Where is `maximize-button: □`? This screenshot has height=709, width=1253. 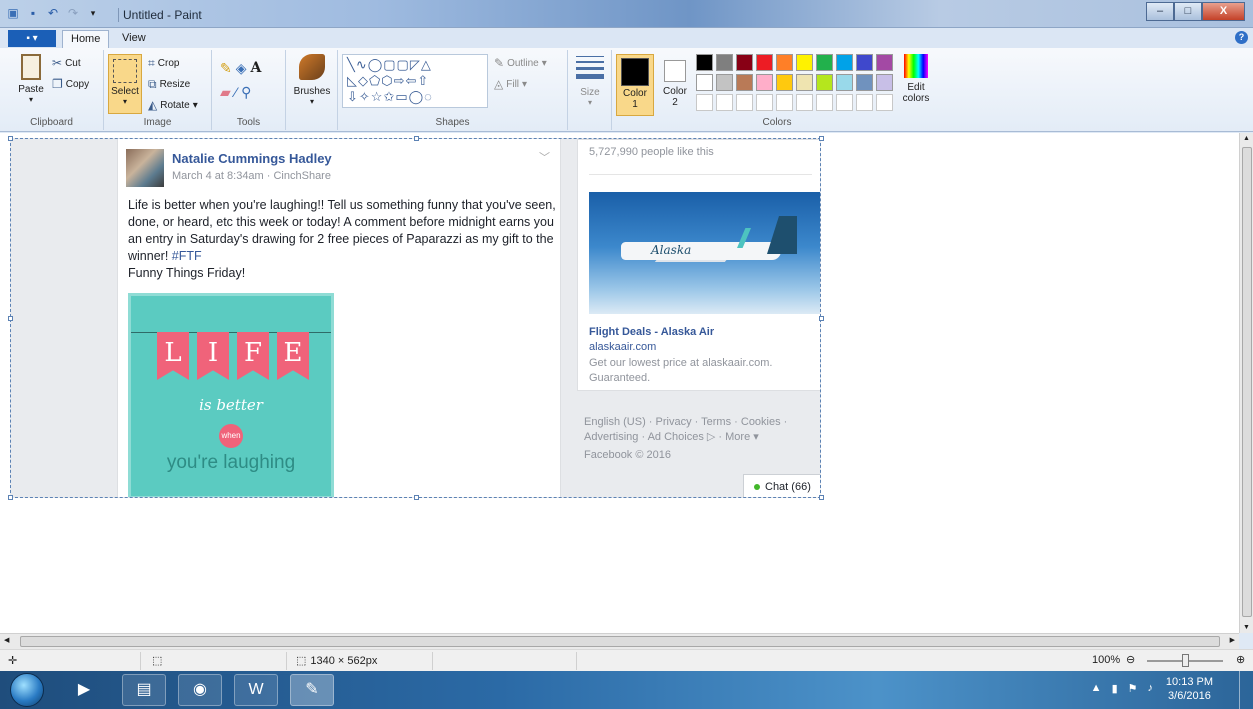
maximize-button: □ is located at coordinates (1188, 11).